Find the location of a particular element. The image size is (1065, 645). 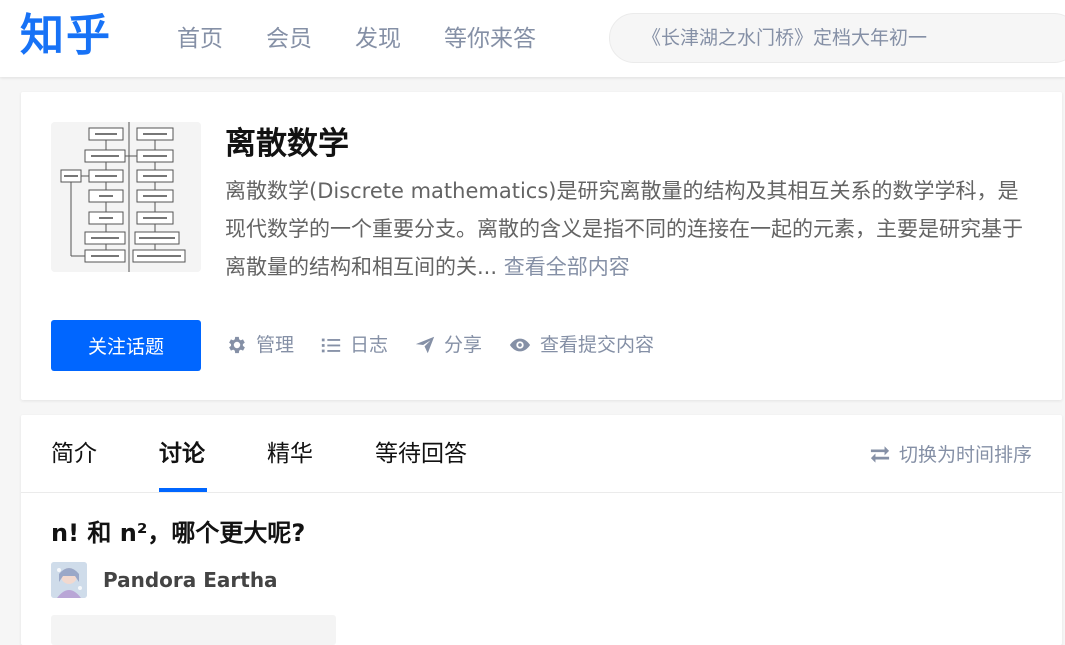

view-submissions-button: 查看提交内容 is located at coordinates (581, 345).